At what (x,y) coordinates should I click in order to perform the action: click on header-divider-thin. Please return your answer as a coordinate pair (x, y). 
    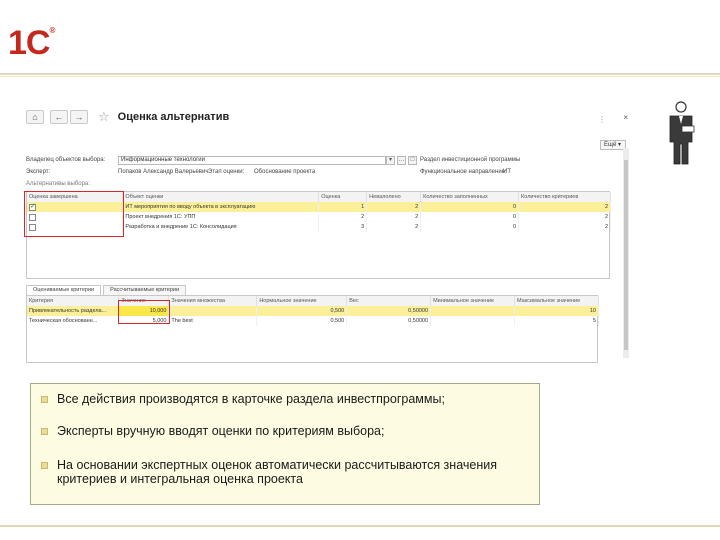
    Looking at the image, I should click on (360, 76).